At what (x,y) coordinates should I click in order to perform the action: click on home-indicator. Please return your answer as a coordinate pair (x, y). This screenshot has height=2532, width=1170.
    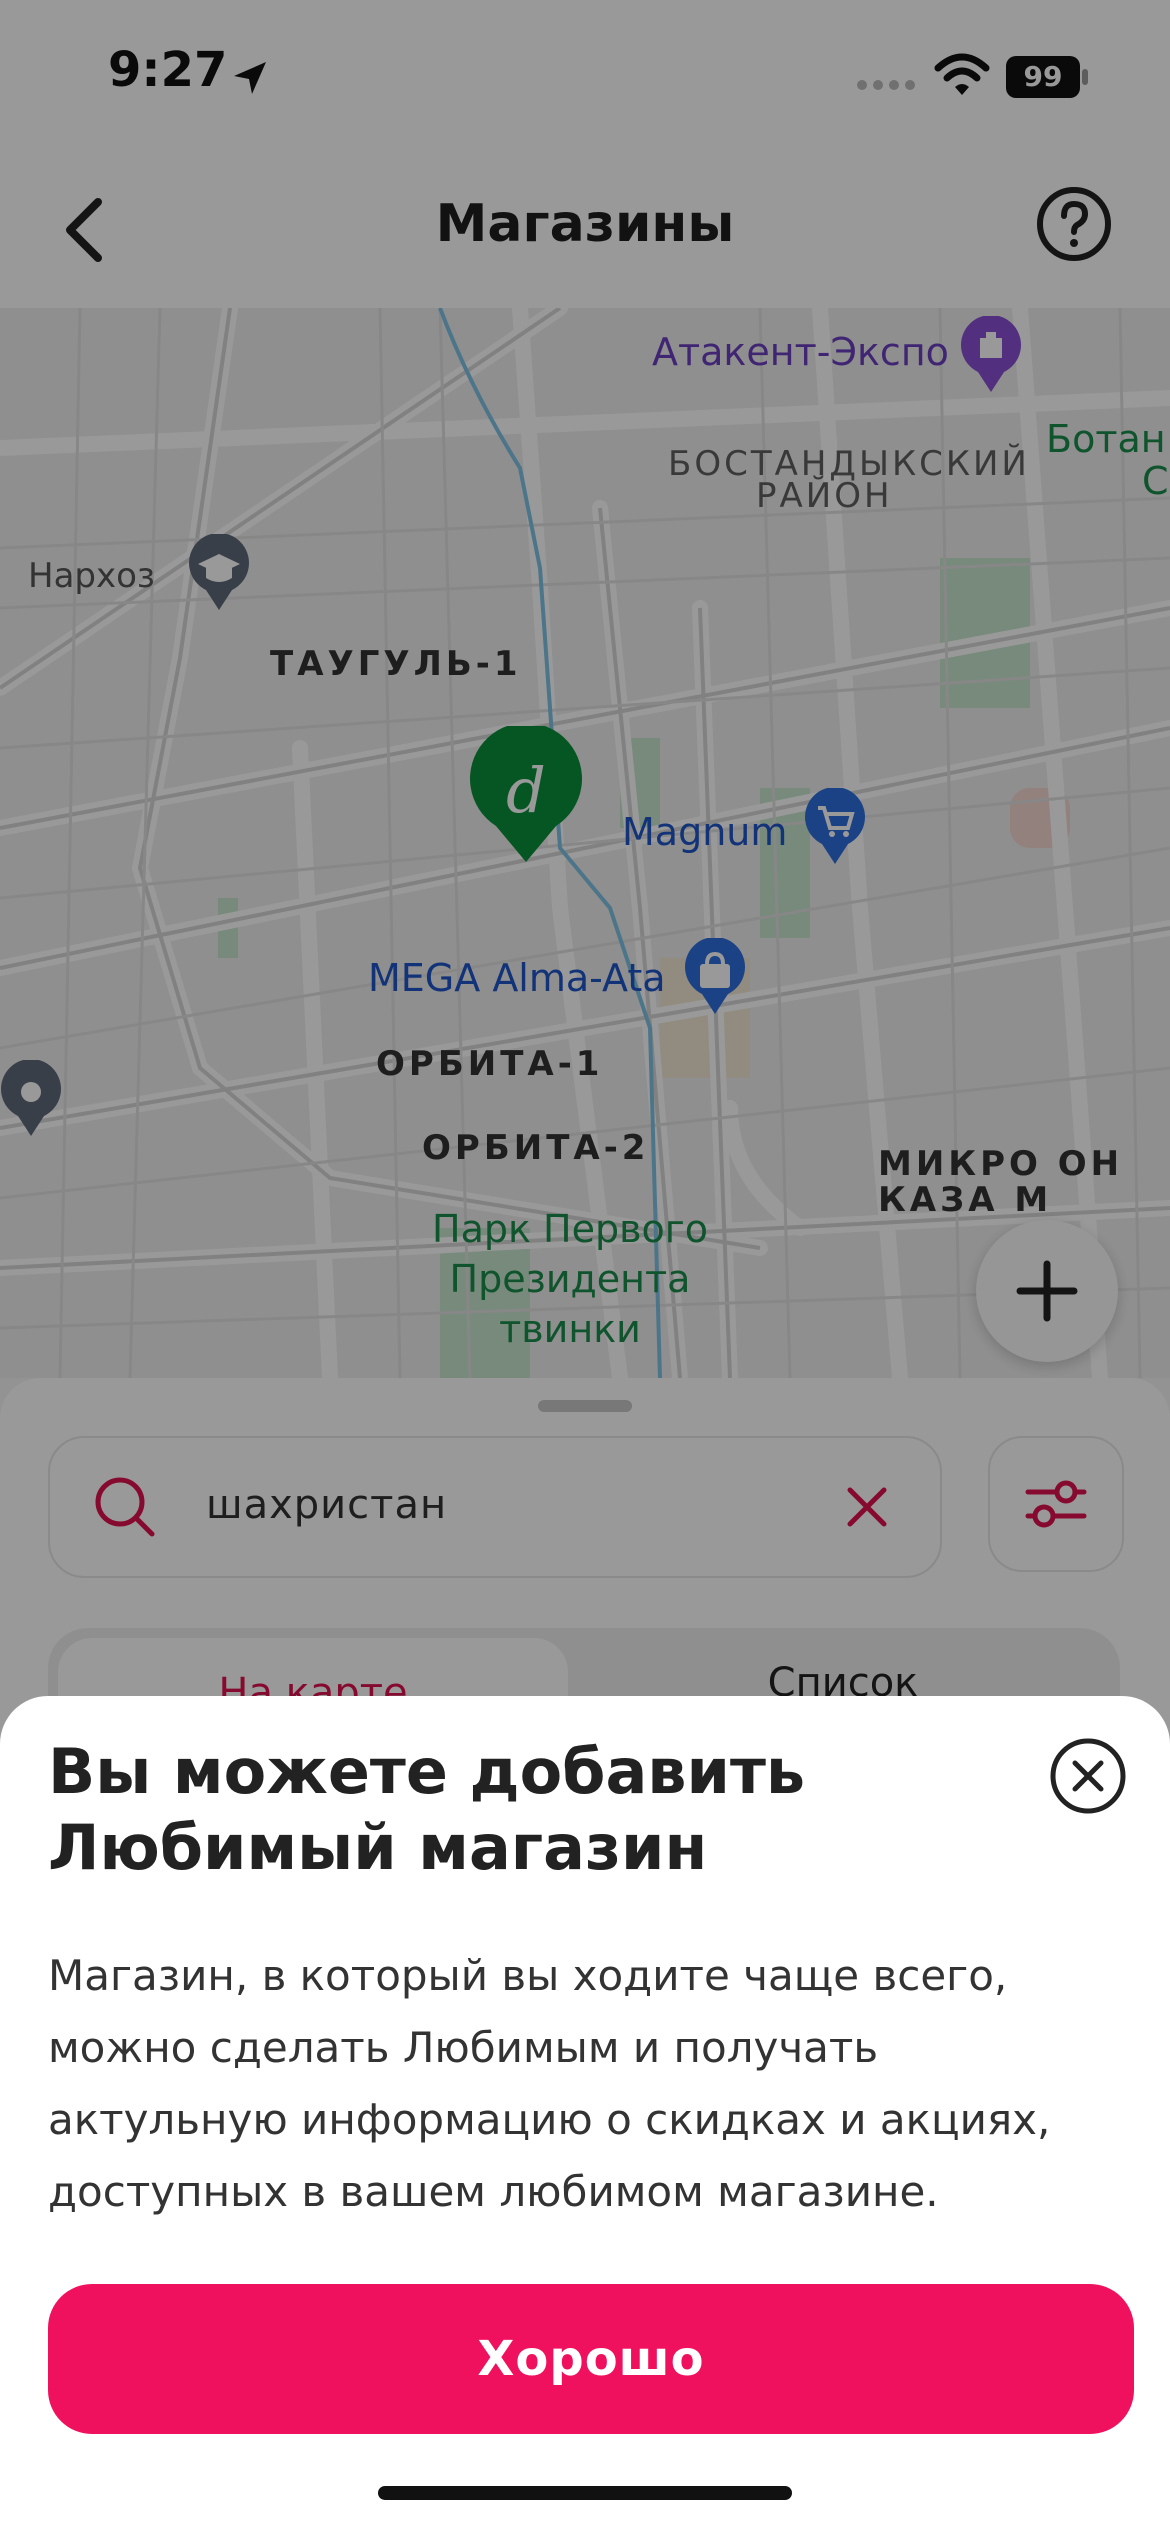
    Looking at the image, I should click on (585, 2493).